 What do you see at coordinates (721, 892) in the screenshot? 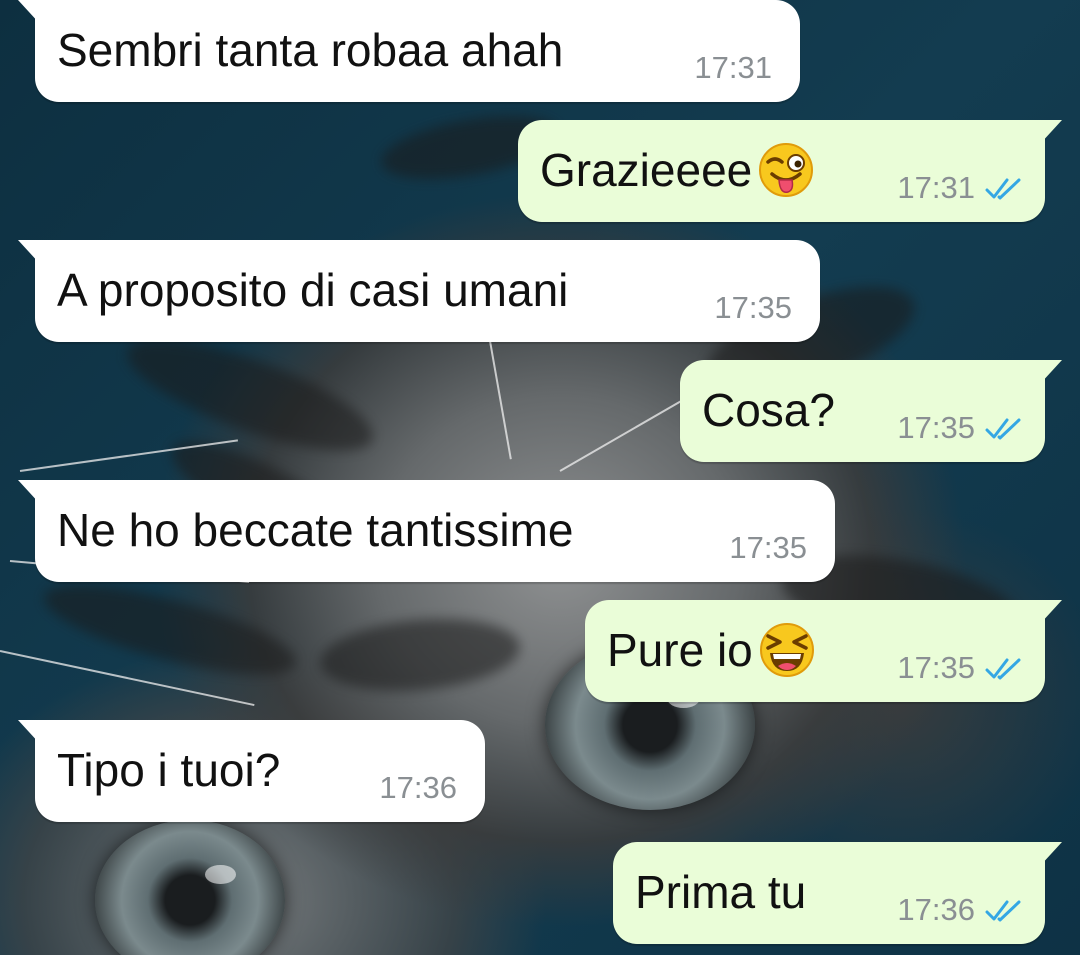
I see `message-text: Prima tu` at bounding box center [721, 892].